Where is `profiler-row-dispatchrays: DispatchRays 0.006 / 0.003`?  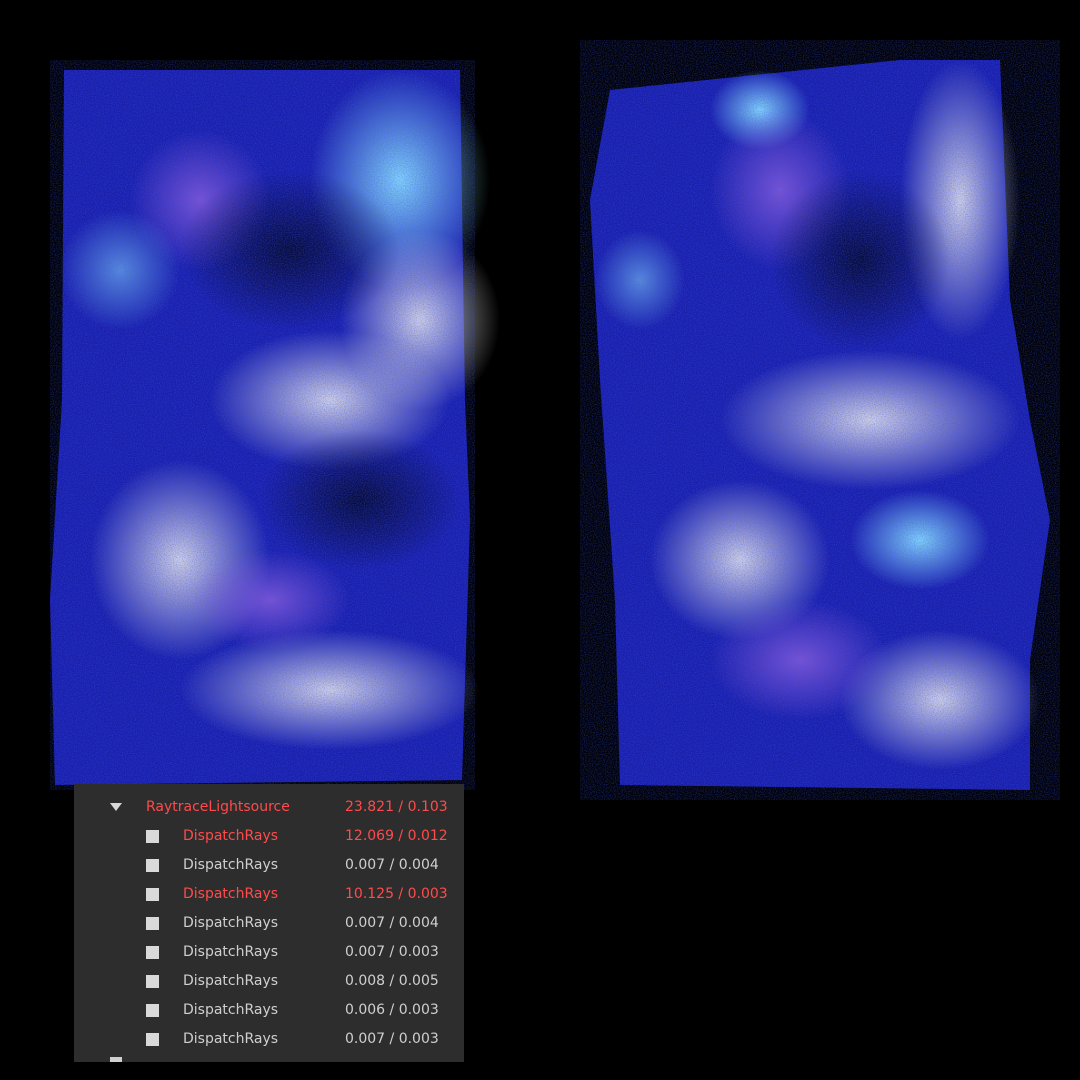
profiler-row-dispatchrays: DispatchRays 0.006 / 0.003 is located at coordinates (269, 1011).